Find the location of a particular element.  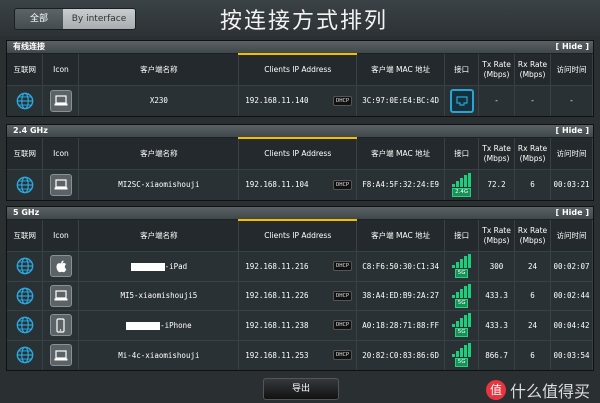

client-ip: 192.168.11.104 is located at coordinates (277, 185).